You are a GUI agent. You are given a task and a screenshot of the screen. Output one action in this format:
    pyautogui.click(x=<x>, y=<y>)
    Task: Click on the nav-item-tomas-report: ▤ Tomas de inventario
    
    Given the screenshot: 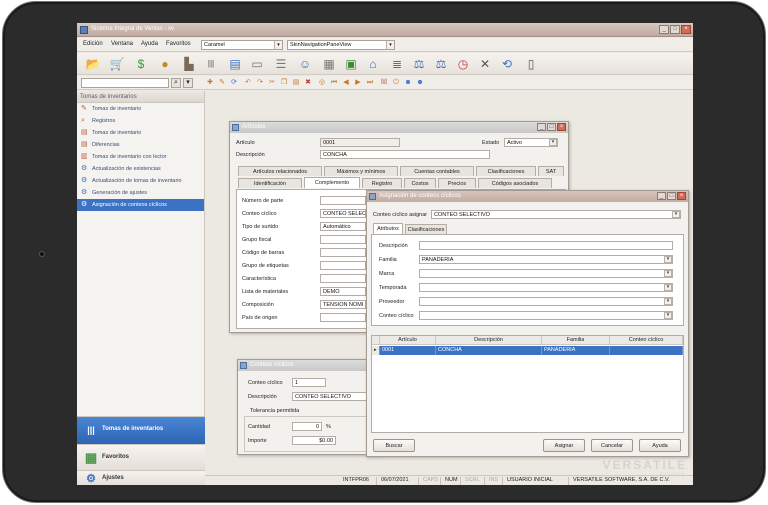 What is the action you would take?
    pyautogui.click(x=140, y=133)
    